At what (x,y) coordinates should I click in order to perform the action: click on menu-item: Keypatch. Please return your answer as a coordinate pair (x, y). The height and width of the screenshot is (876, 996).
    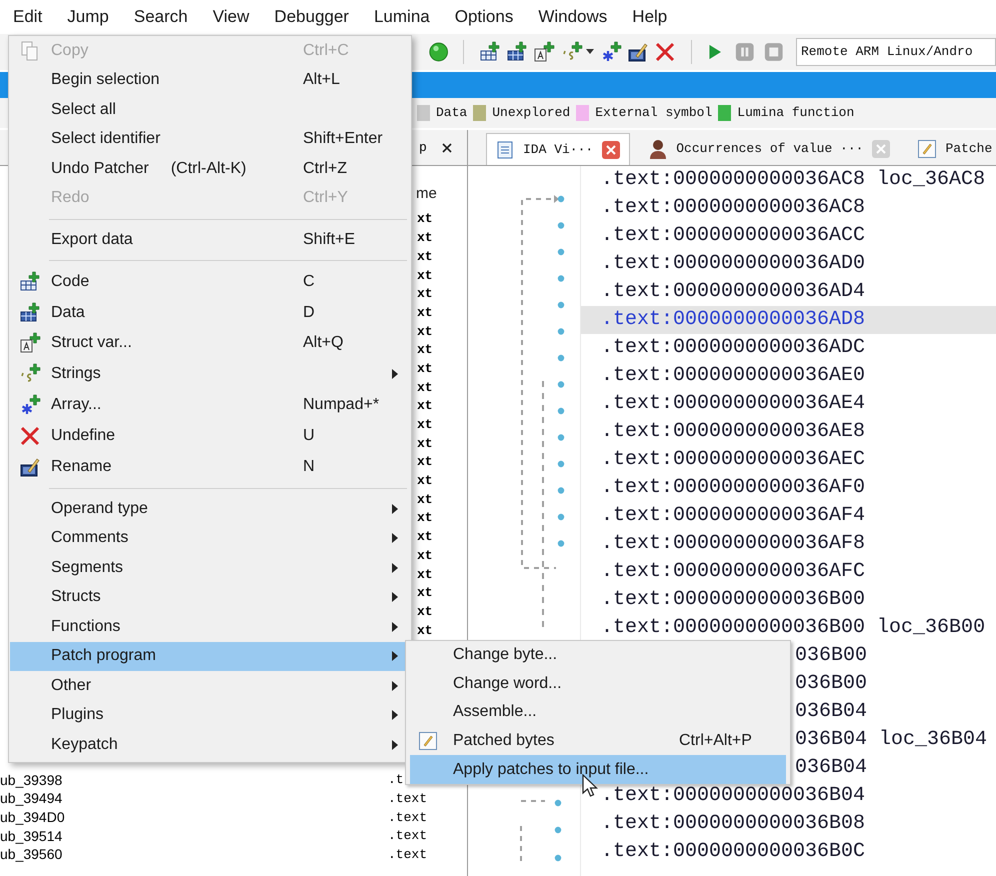
    Looking at the image, I should click on (210, 745).